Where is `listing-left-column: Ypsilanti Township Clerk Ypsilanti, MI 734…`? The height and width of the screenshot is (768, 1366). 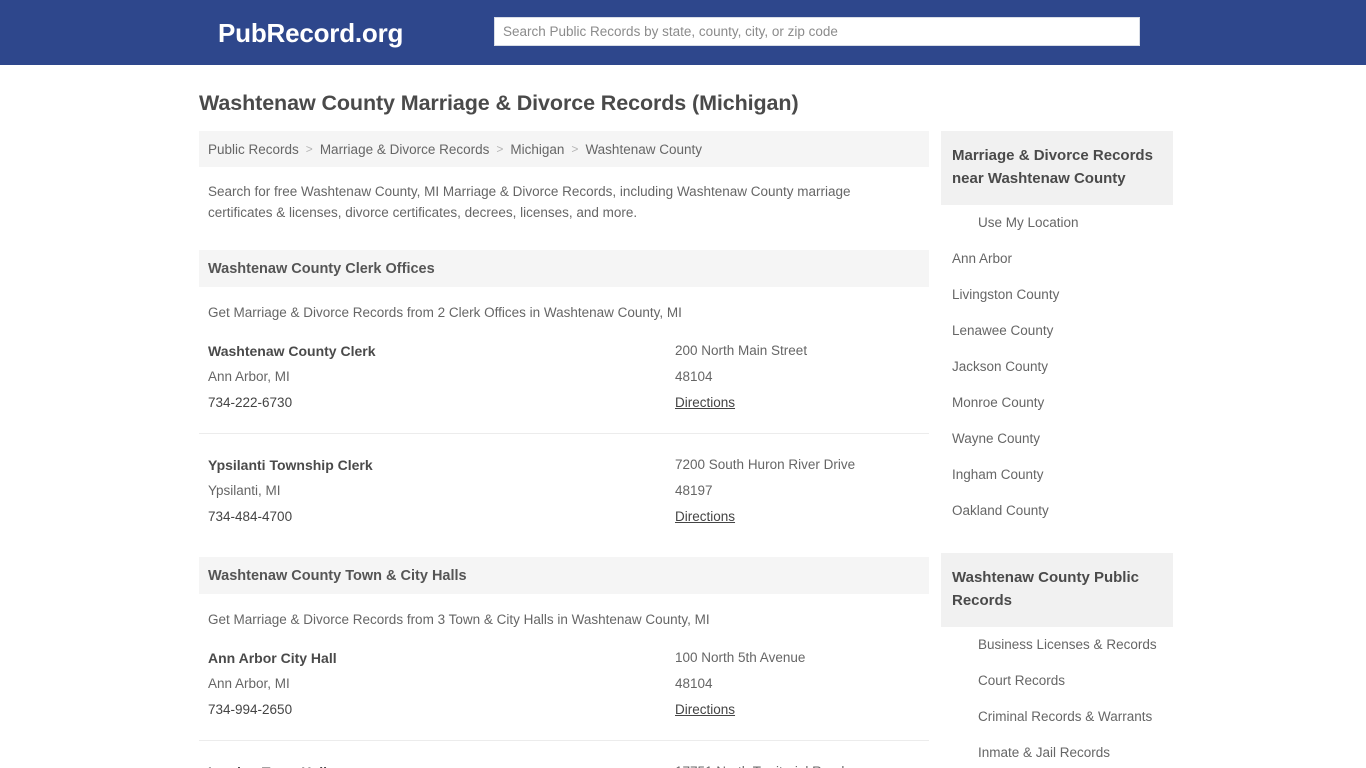
listing-left-column: Ypsilanti Township Clerk Ypsilanti, MI 734… is located at coordinates (441, 491).